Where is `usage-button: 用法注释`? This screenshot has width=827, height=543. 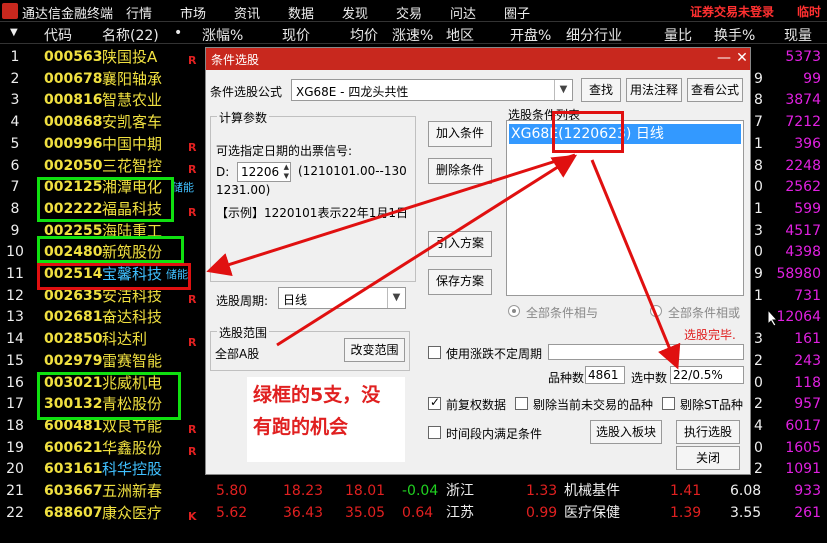
usage-button: 用法注释 is located at coordinates (654, 90).